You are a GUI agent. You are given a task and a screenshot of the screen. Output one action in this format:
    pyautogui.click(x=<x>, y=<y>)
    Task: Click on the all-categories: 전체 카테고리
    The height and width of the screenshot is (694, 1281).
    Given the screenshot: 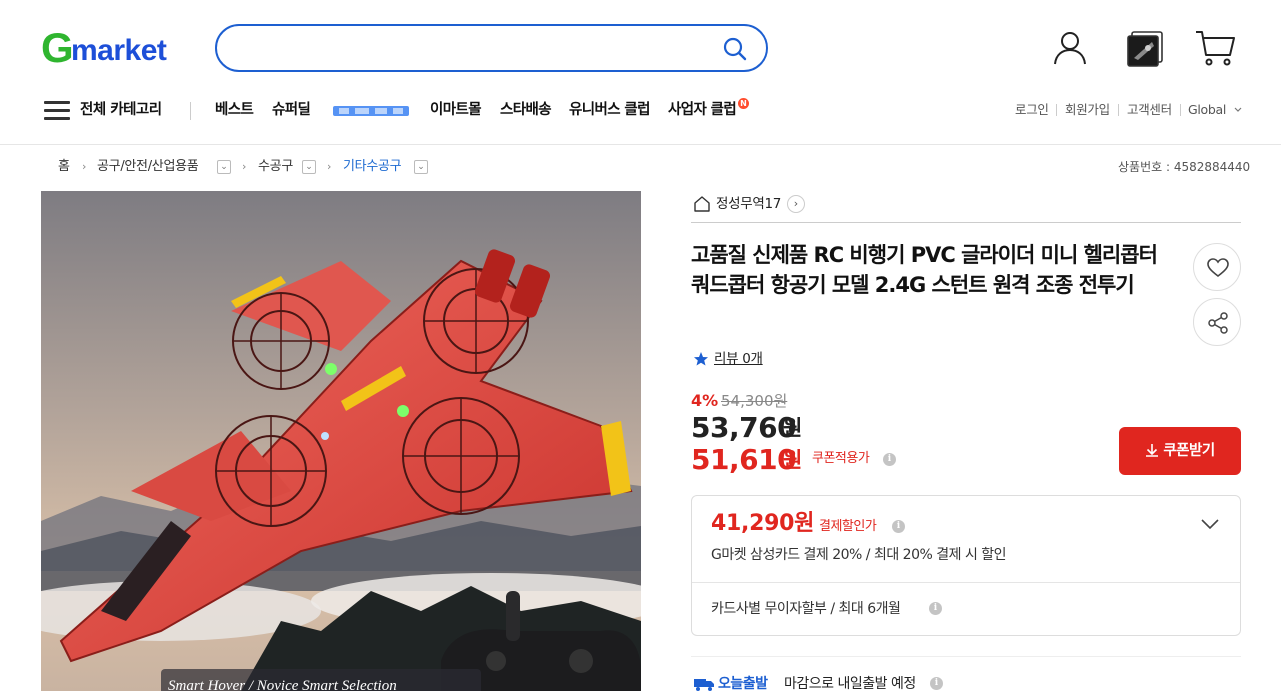 What is the action you would take?
    pyautogui.click(x=121, y=110)
    